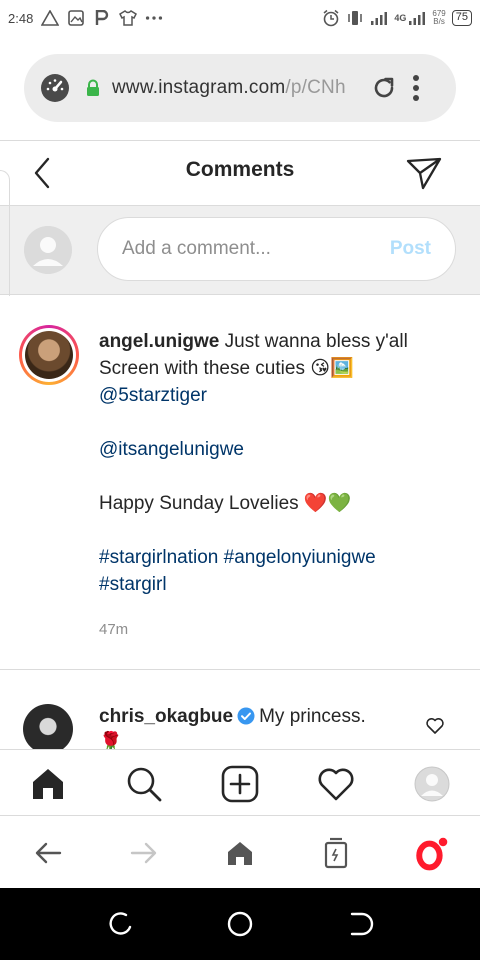 This screenshot has width=480, height=960. I want to click on home-circle-icon, so click(240, 924).